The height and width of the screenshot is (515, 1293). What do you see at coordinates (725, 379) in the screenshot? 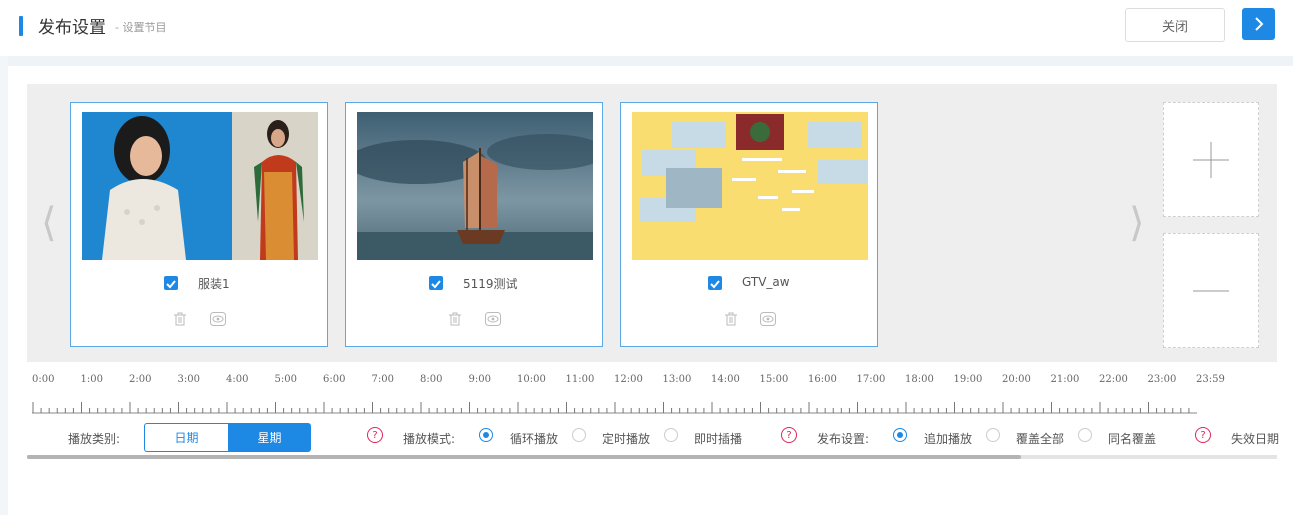
I see `time-tick-label: 14:00` at bounding box center [725, 379].